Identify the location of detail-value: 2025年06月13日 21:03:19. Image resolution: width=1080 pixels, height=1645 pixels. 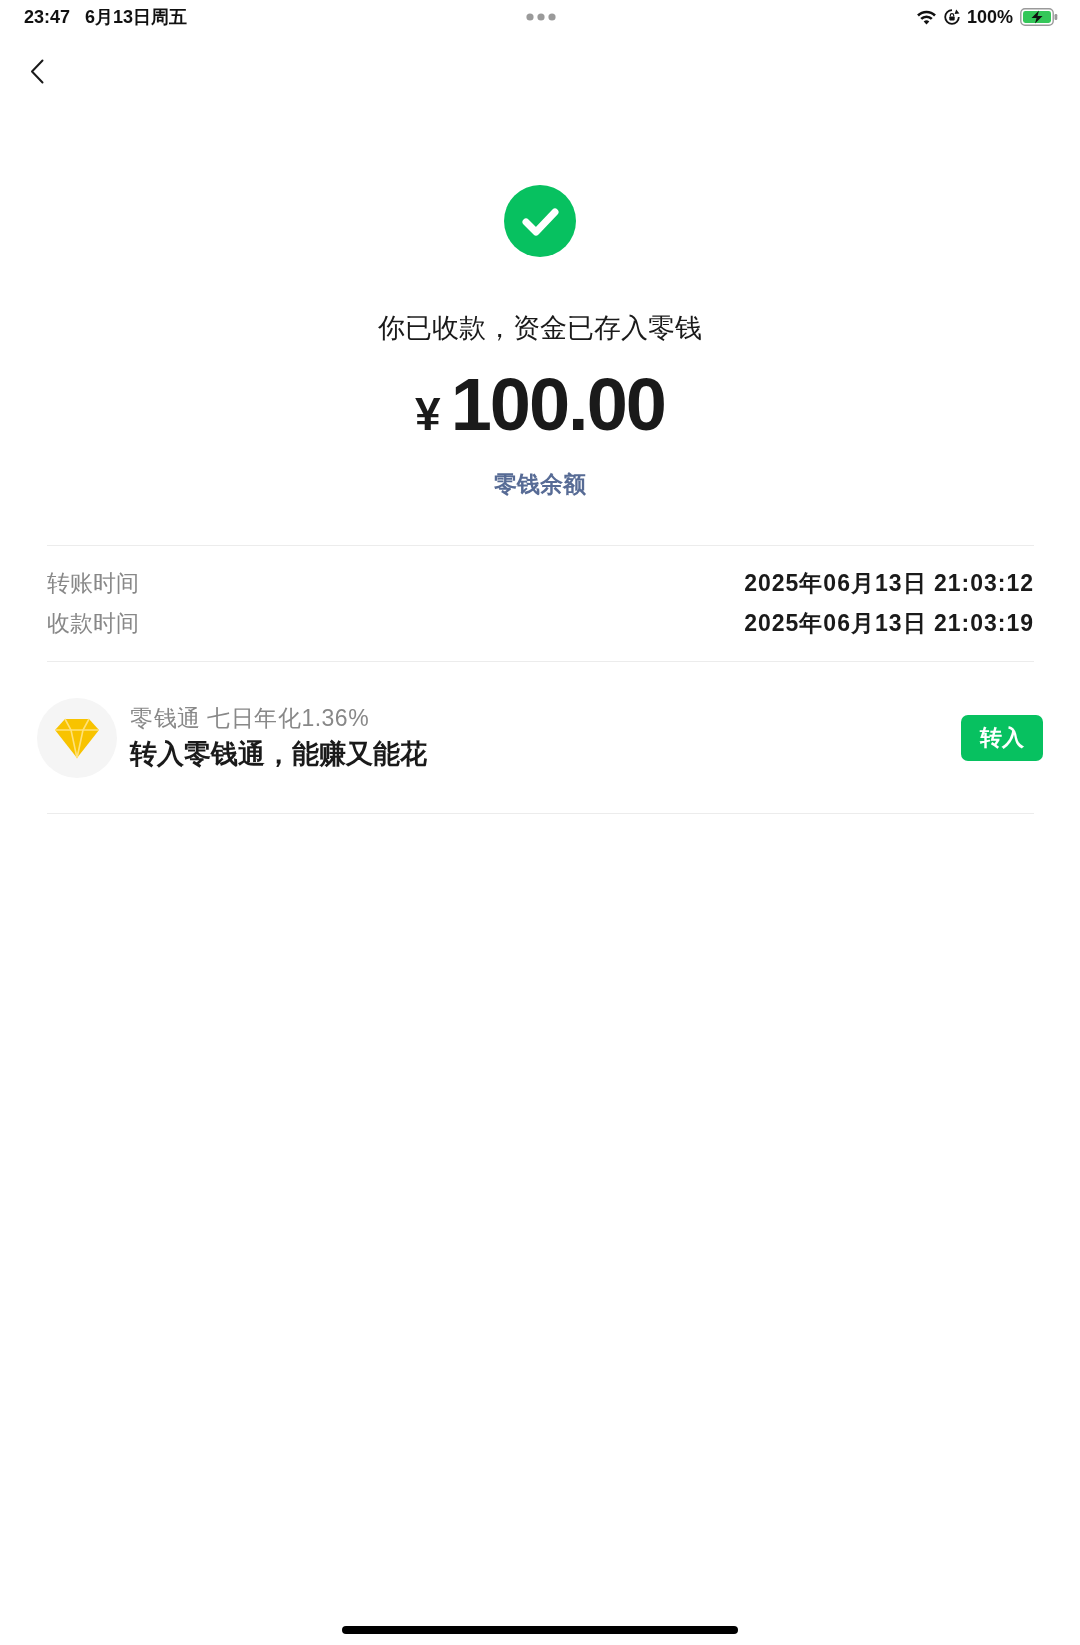
(889, 623).